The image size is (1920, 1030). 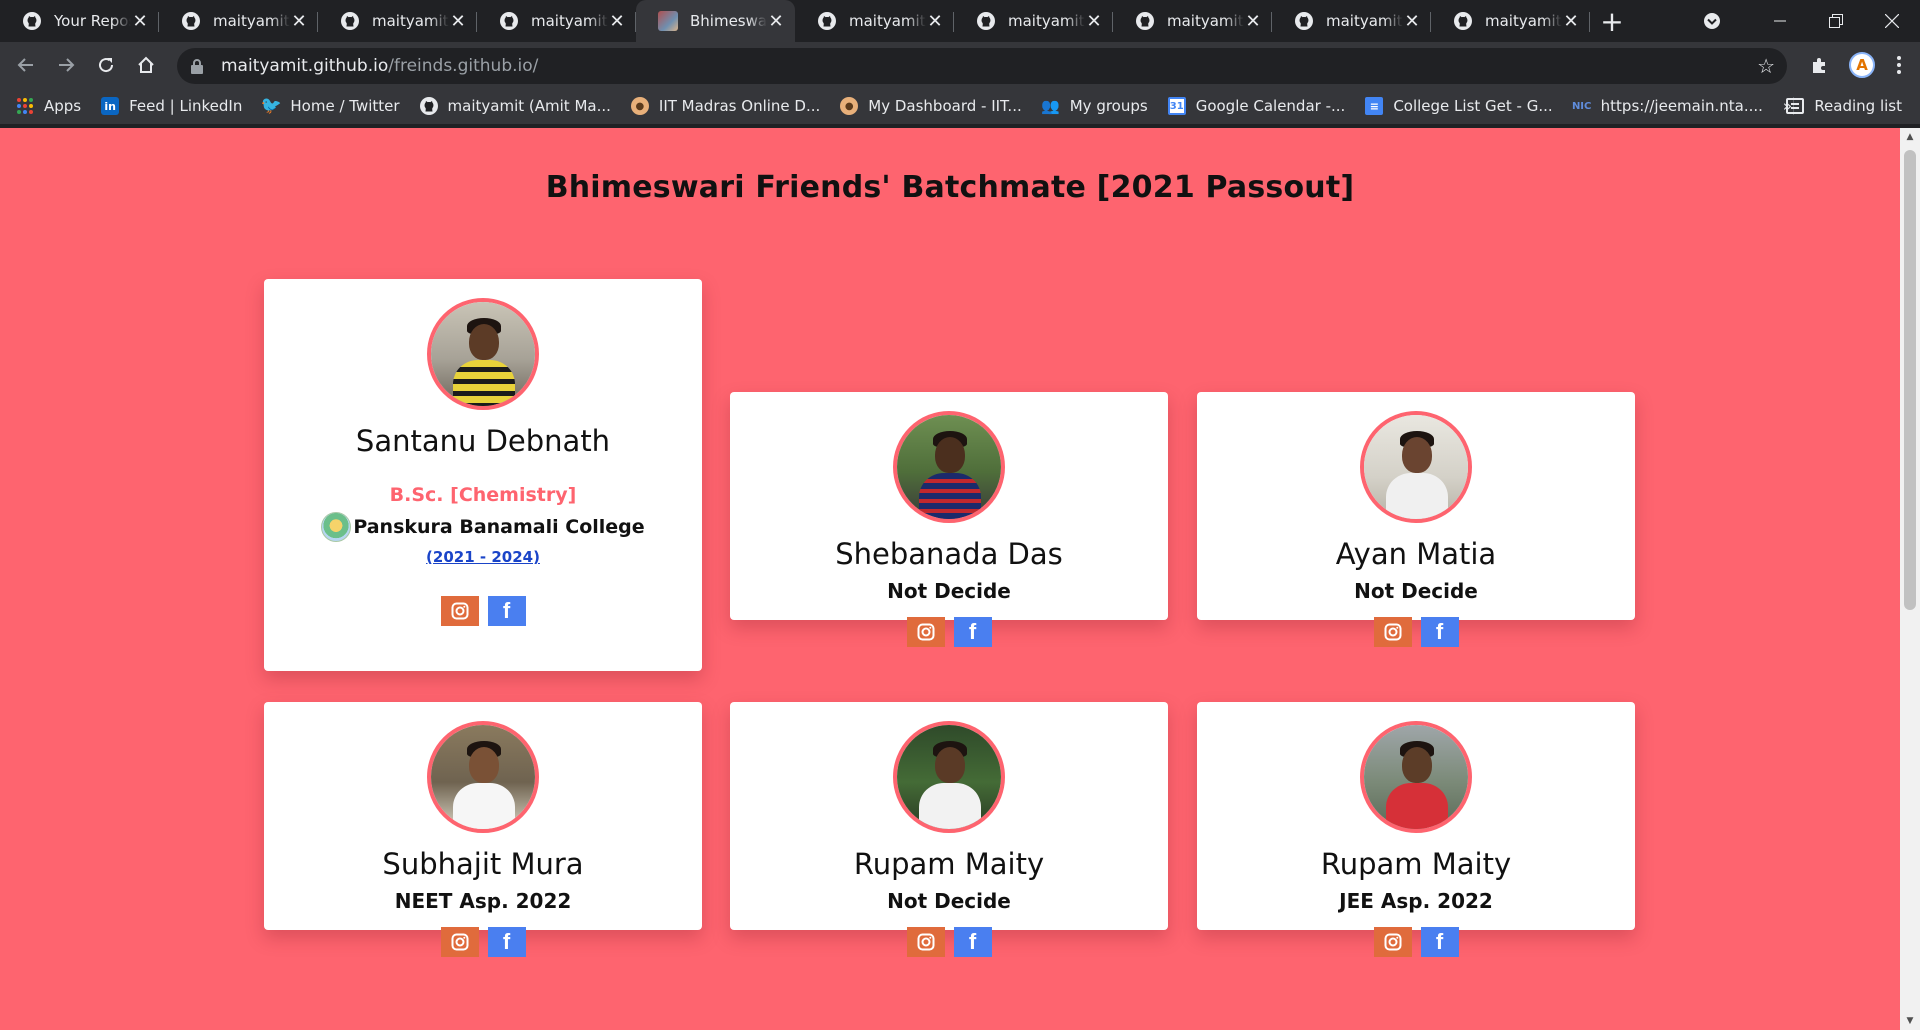 I want to click on browser-tab: maityamit/web✕, so click(x=1351, y=21).